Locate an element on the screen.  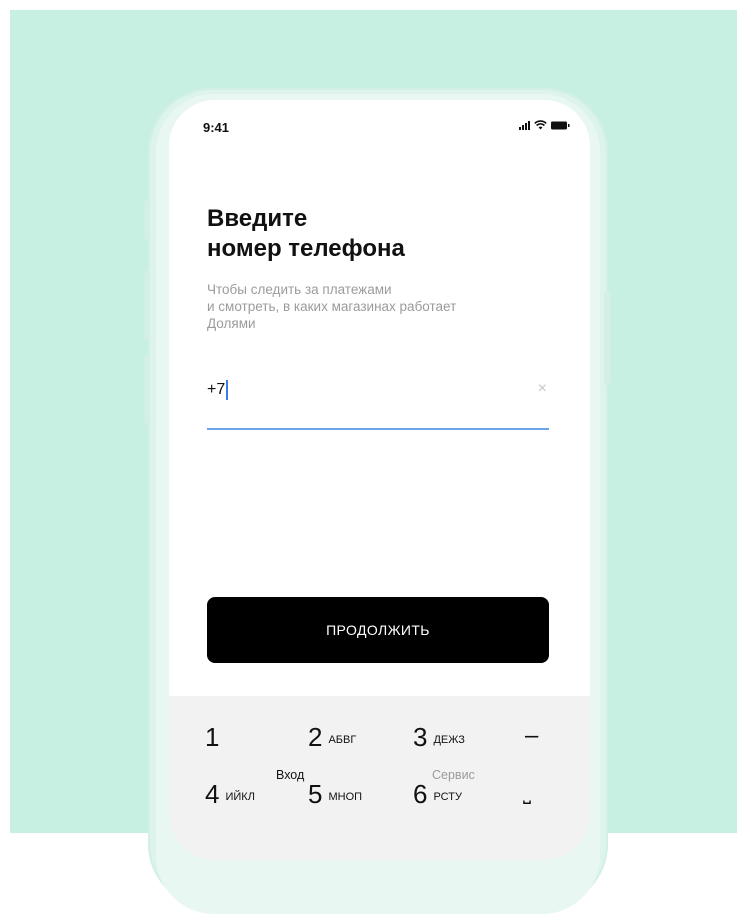
signal-icon is located at coordinates (524, 125).